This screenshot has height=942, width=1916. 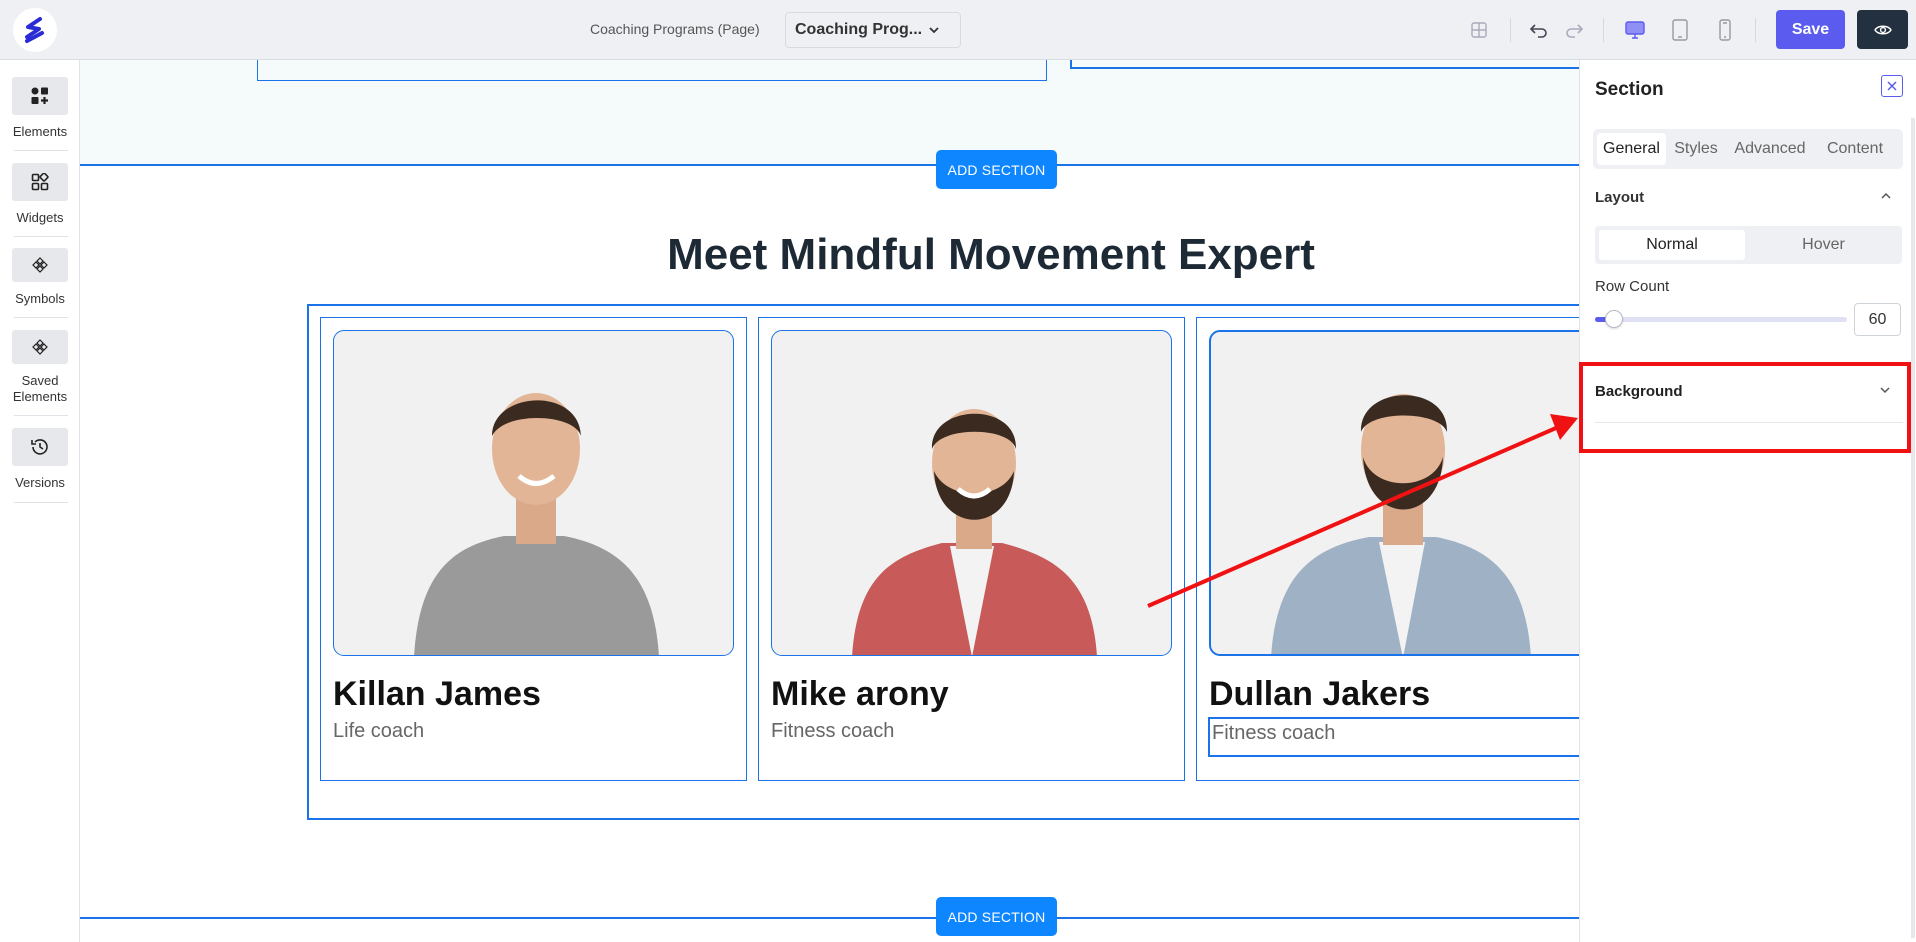 What do you see at coordinates (1745, 407) in the screenshot?
I see `annotation-highlight-box` at bounding box center [1745, 407].